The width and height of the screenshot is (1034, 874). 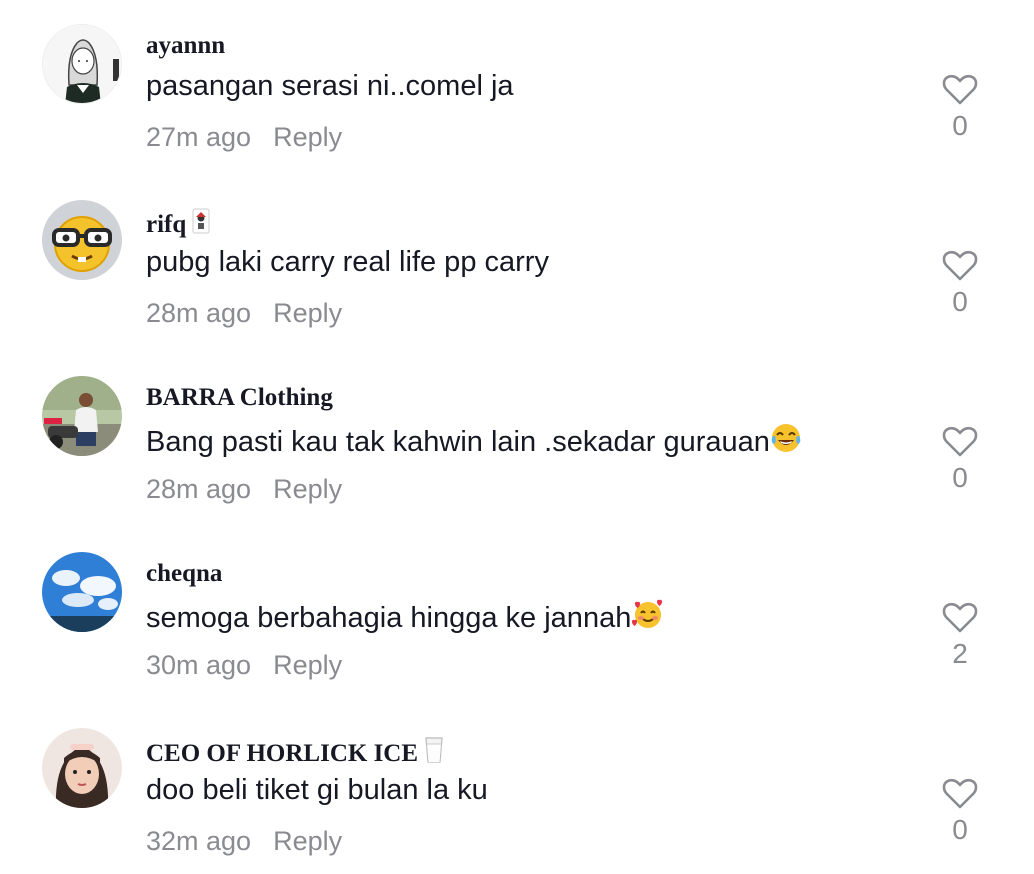 I want to click on username-text: ayannn, so click(x=186, y=45).